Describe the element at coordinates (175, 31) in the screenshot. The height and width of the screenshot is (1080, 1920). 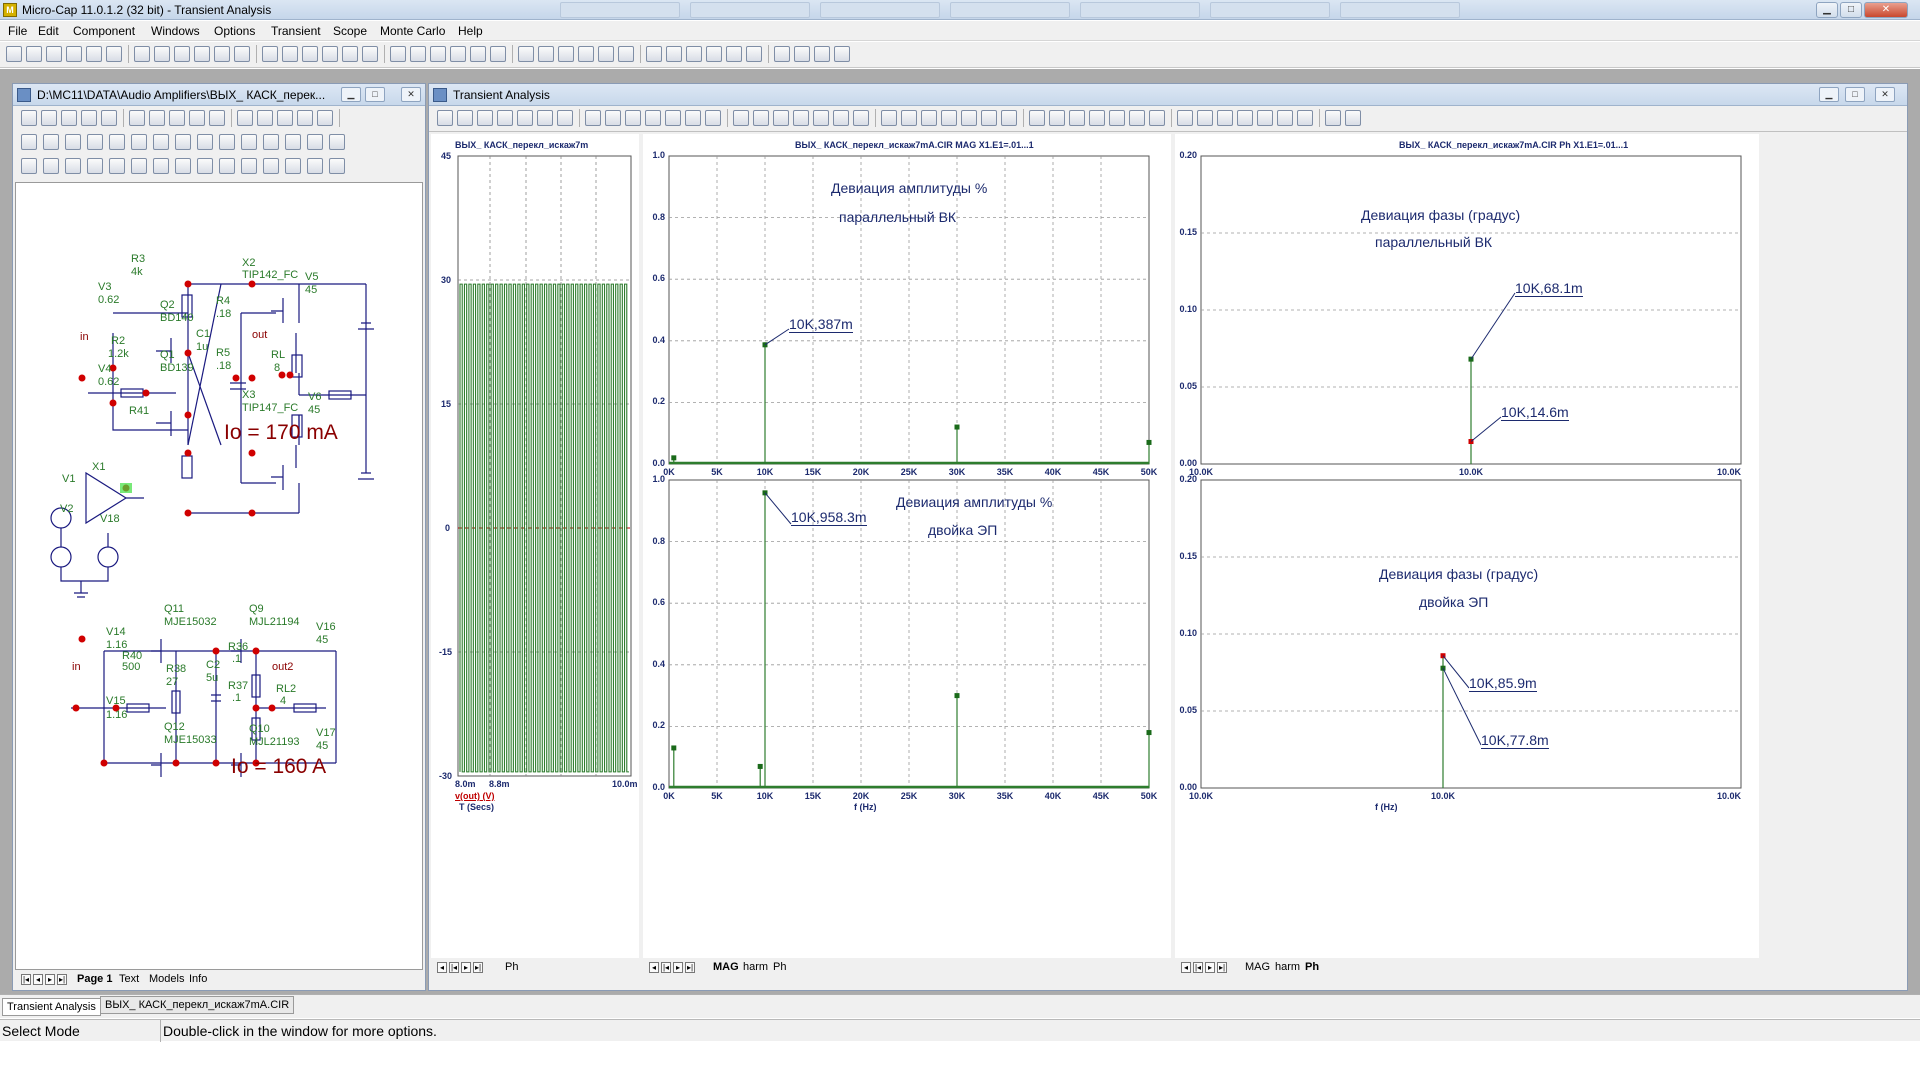
I see `menu-windows: Windows` at that location.